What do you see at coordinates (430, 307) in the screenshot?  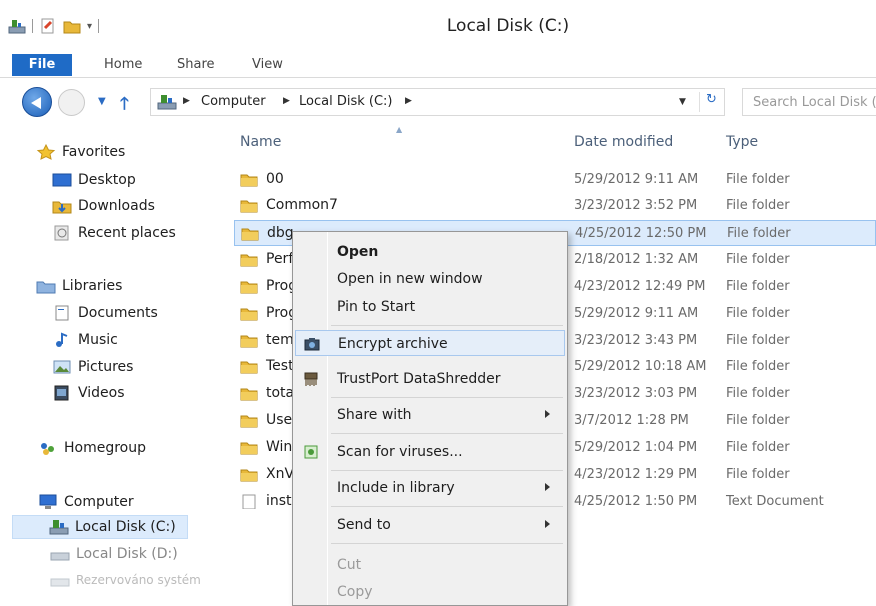 I see `menu-item-pin-to-start: Pin to Start` at bounding box center [430, 307].